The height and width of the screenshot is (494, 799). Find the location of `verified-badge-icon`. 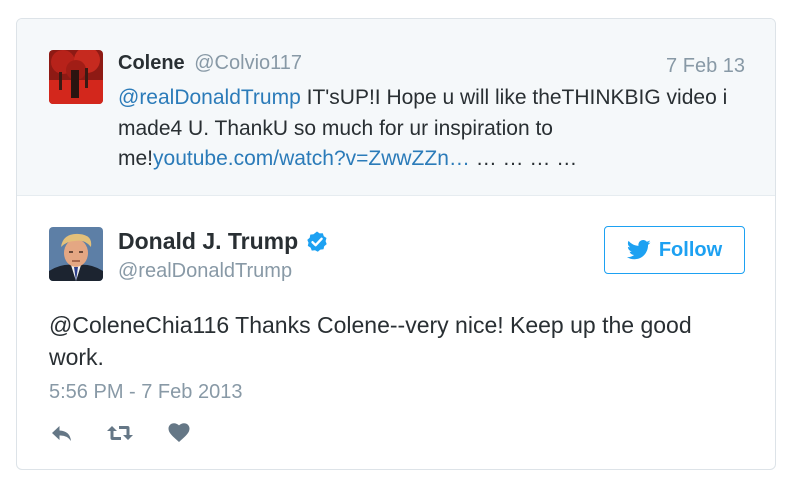

verified-badge-icon is located at coordinates (317, 241).